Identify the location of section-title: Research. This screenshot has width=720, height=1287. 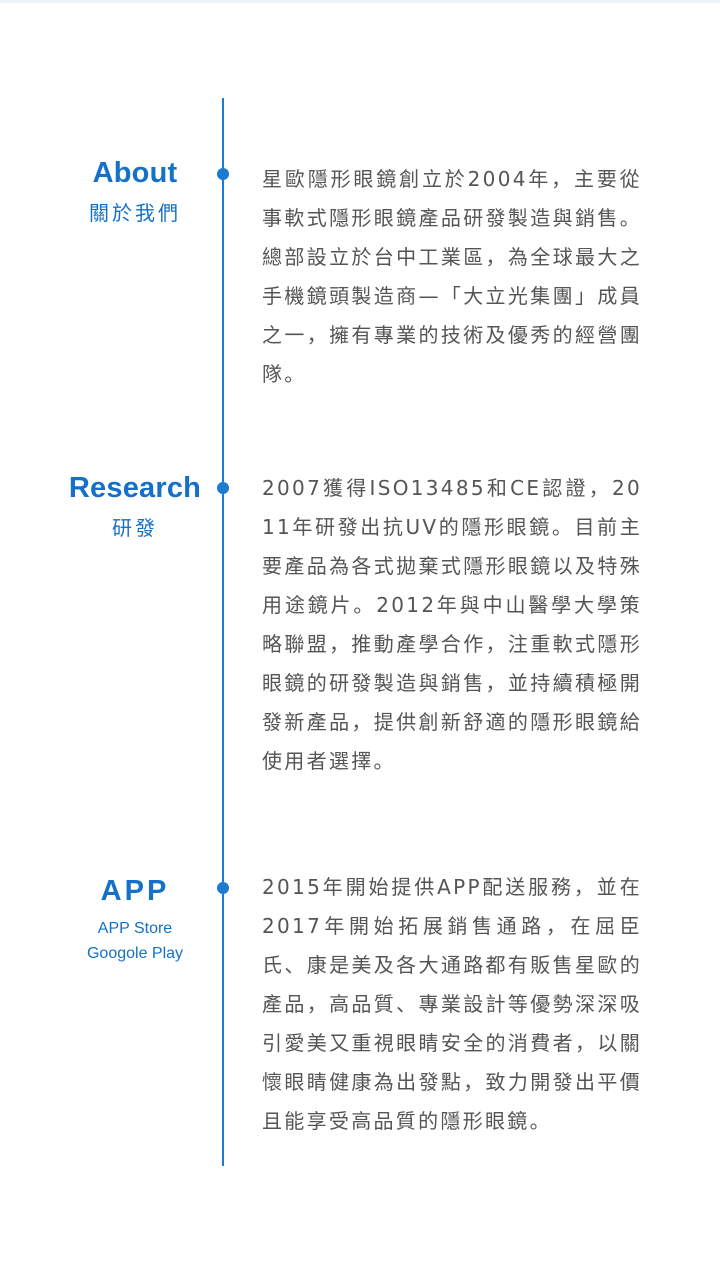
(135, 488).